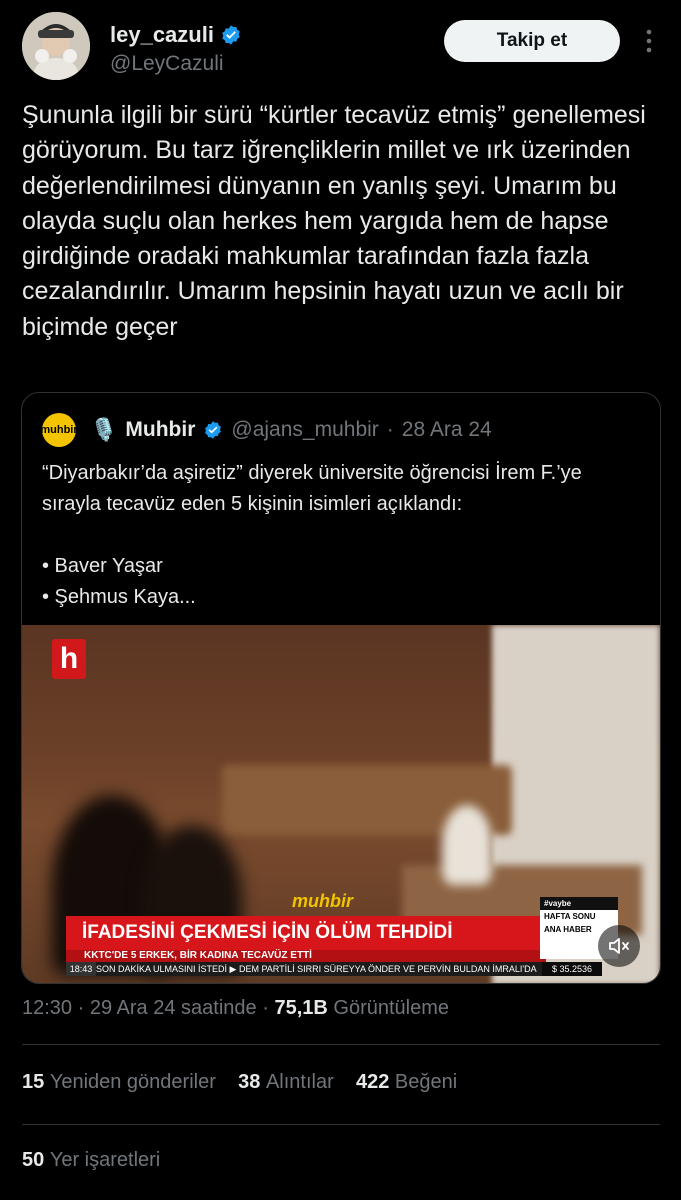  What do you see at coordinates (69, 659) in the screenshot?
I see `channel-logo: h` at bounding box center [69, 659].